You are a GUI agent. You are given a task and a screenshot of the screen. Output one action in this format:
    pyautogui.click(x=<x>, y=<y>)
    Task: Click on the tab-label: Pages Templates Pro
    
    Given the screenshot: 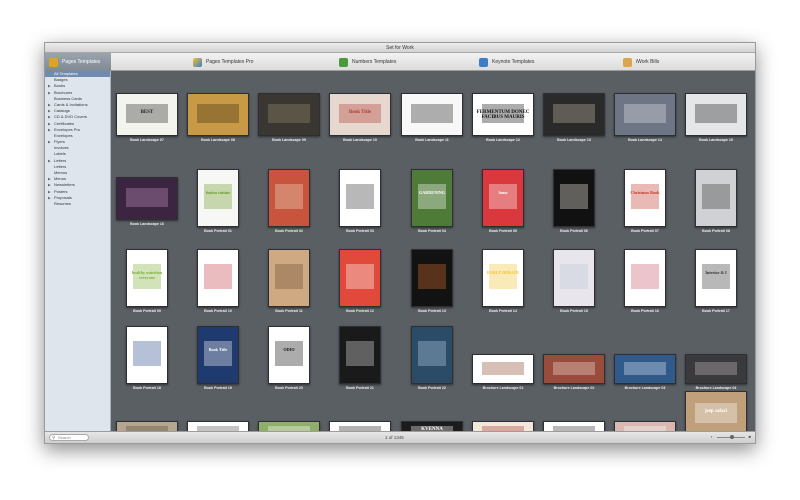 What is the action you would take?
    pyautogui.click(x=230, y=62)
    